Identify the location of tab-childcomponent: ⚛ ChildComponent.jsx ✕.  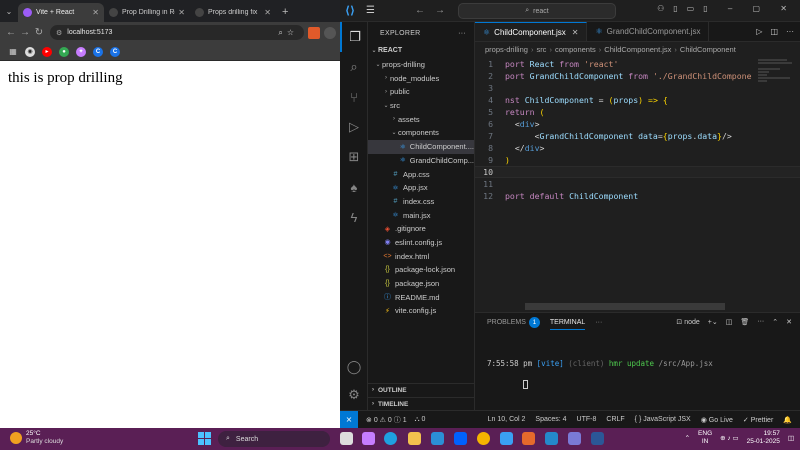
(531, 31).